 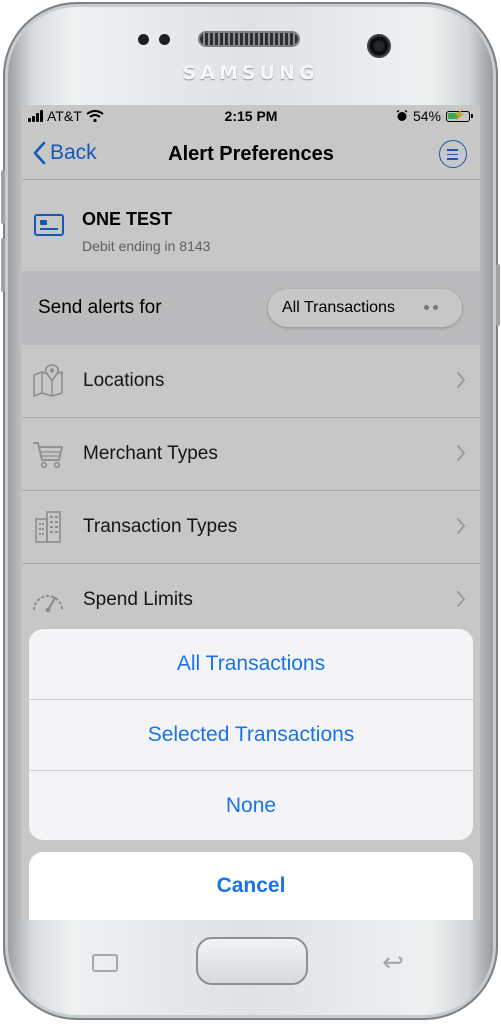 What do you see at coordinates (143, 39) in the screenshot?
I see `proximity-sensor` at bounding box center [143, 39].